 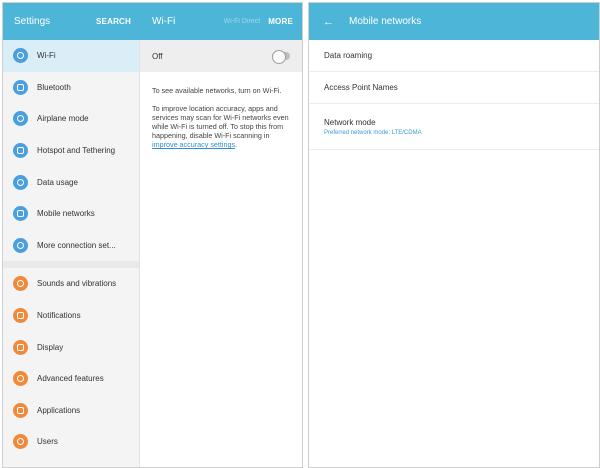 What do you see at coordinates (71, 265) in the screenshot?
I see `sidebar-divider` at bounding box center [71, 265].